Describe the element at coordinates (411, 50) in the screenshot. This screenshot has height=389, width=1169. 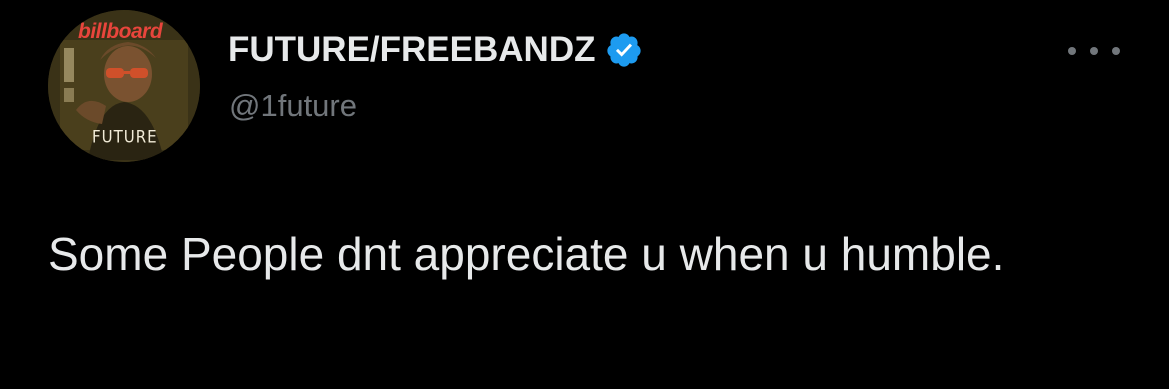
I see `display-name: FUTURE/FREEBANDZ` at that location.